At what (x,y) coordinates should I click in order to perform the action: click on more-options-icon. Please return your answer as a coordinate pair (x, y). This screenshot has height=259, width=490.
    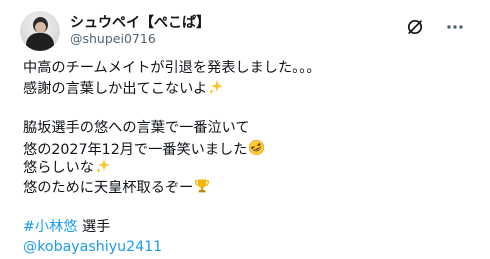
    Looking at the image, I should click on (455, 27).